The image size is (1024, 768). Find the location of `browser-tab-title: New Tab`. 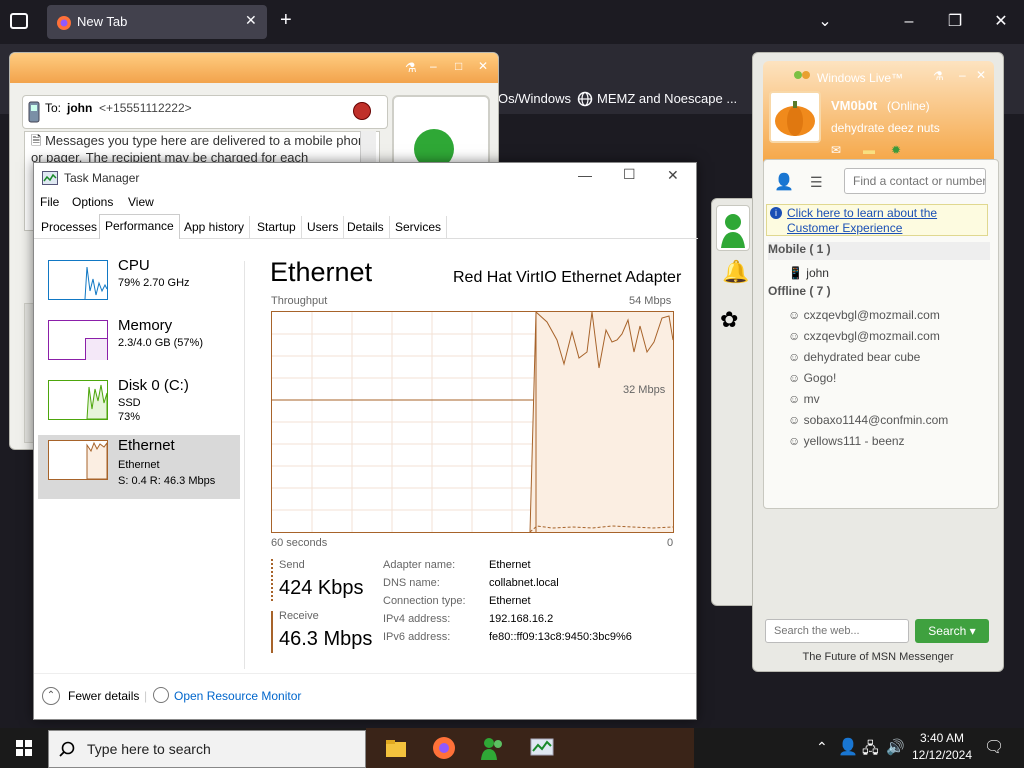

browser-tab-title: New Tab is located at coordinates (102, 21).